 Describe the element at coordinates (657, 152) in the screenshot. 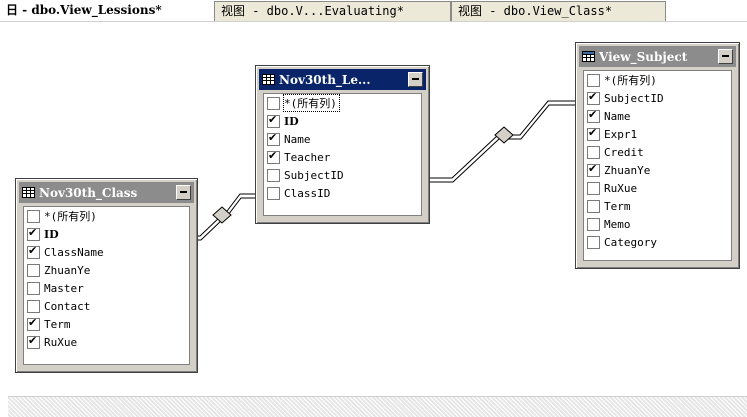

I see `column-row: Credit` at that location.